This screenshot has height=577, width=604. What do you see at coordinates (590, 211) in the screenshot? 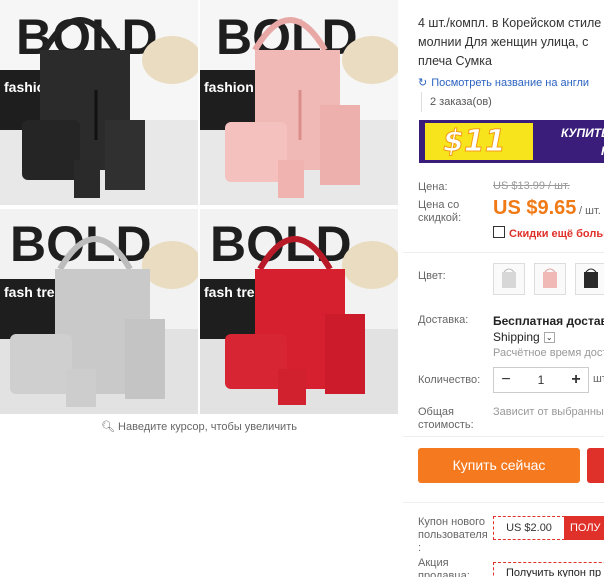
I see `price-unit: / шт.` at bounding box center [590, 211].